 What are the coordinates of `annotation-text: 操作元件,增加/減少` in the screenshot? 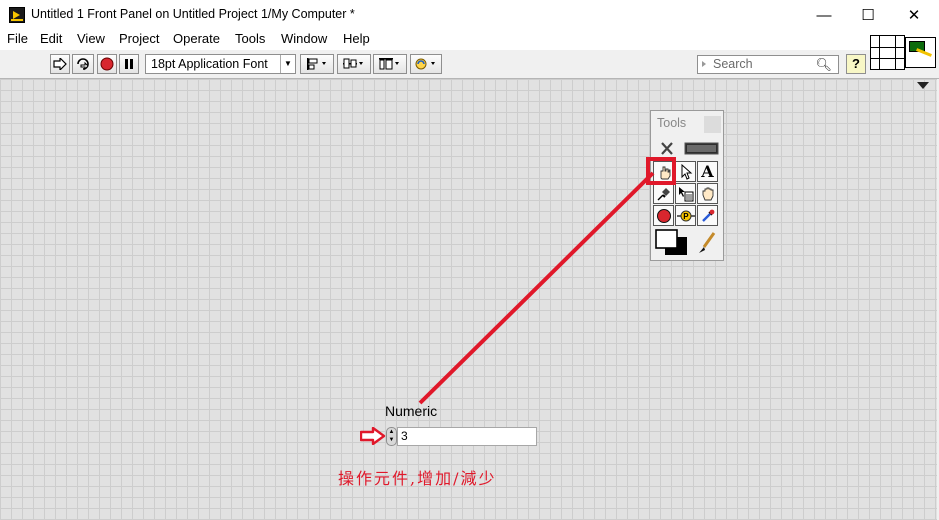 It's located at (417, 478).